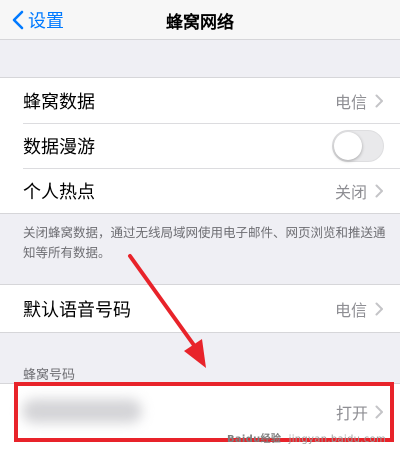 The height and width of the screenshot is (451, 400). I want to click on watermark-url: jingyan.baidu.com, so click(337, 439).